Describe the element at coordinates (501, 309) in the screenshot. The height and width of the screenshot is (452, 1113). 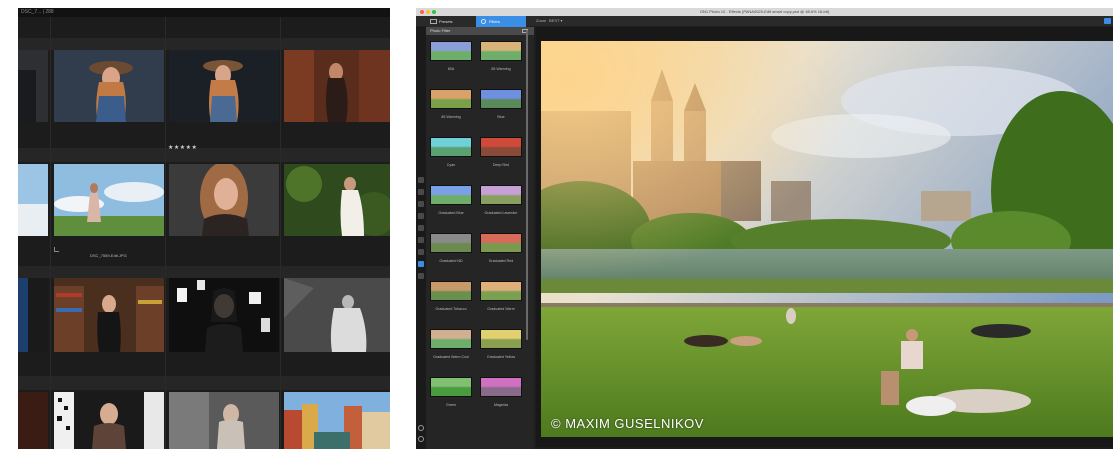
I see `filter-label: Graduated Warm` at that location.